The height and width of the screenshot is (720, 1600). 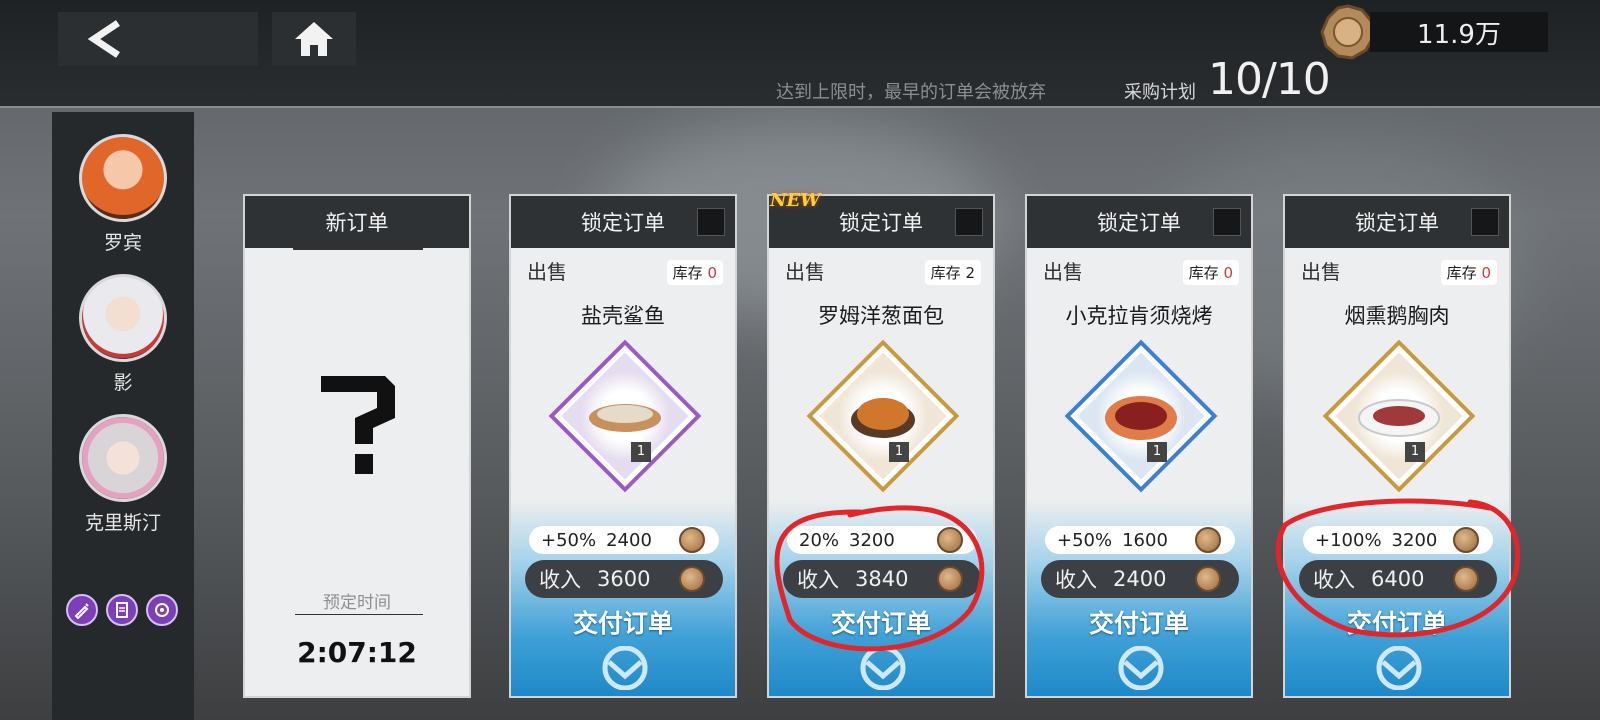 I want to click on bonus-percent: 20%, so click(x=819, y=540).